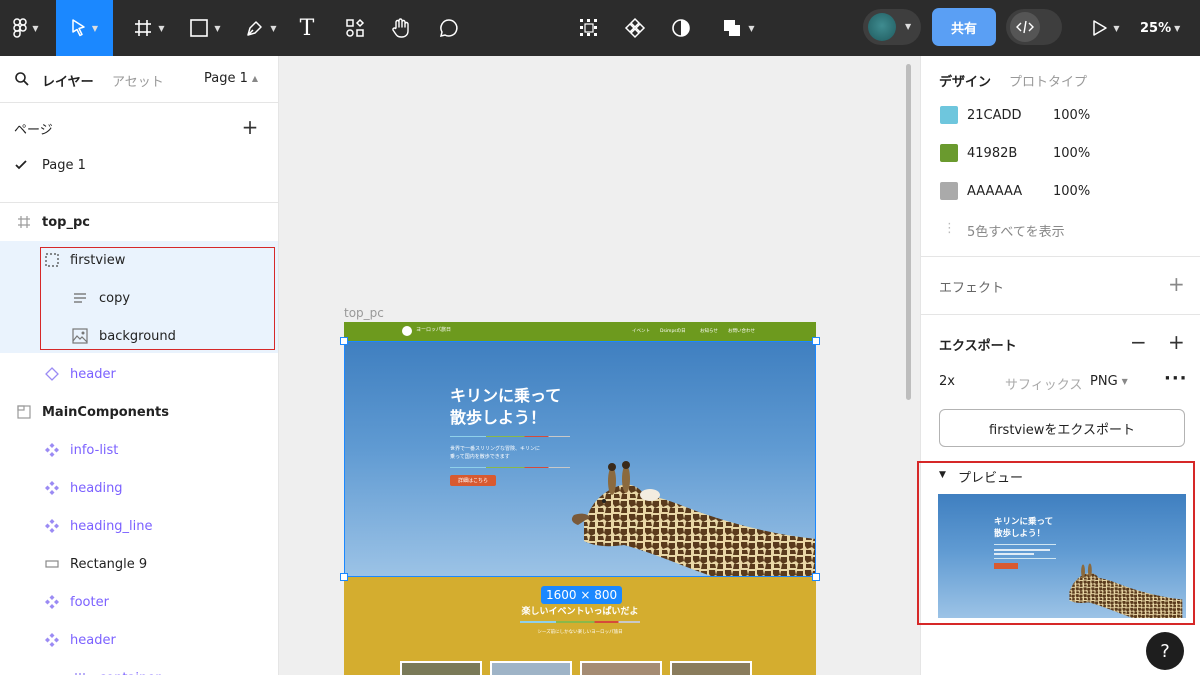  I want to click on pen-tool-button: ▼, so click(261, 28).